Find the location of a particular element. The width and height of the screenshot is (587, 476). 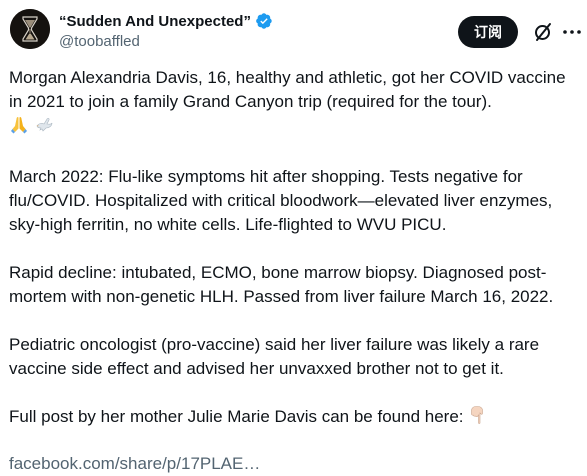

avatar is located at coordinates (30, 29).